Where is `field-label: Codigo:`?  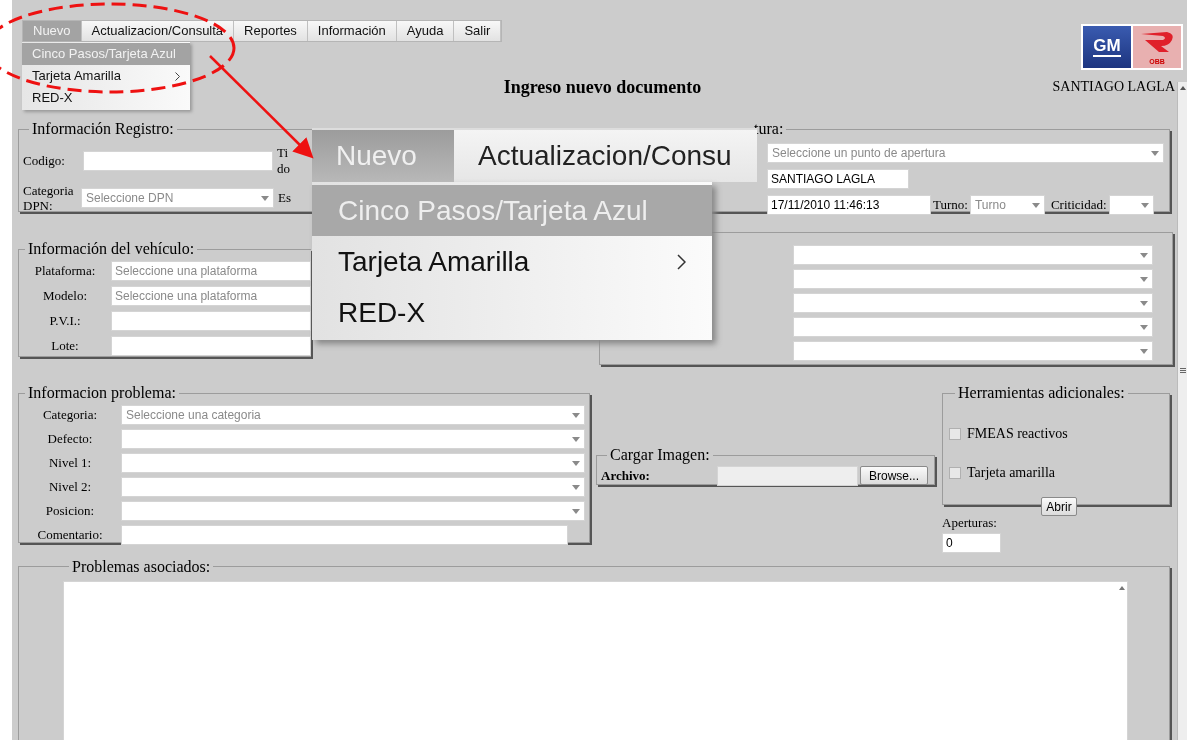 field-label: Codigo: is located at coordinates (44, 161).